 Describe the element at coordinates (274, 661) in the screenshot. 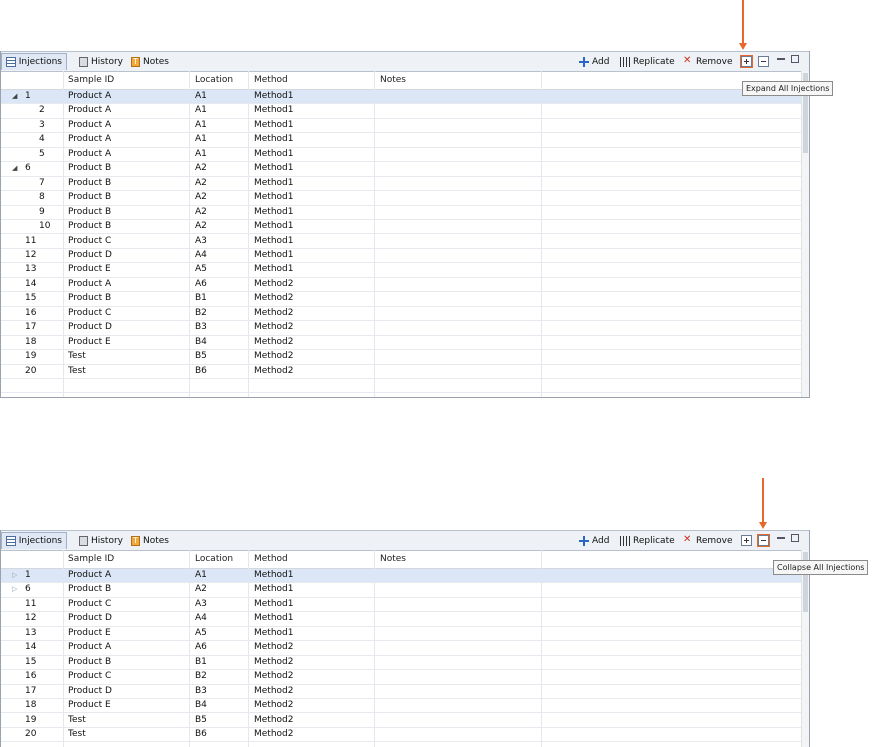

I see `method-cell: Method2` at that location.